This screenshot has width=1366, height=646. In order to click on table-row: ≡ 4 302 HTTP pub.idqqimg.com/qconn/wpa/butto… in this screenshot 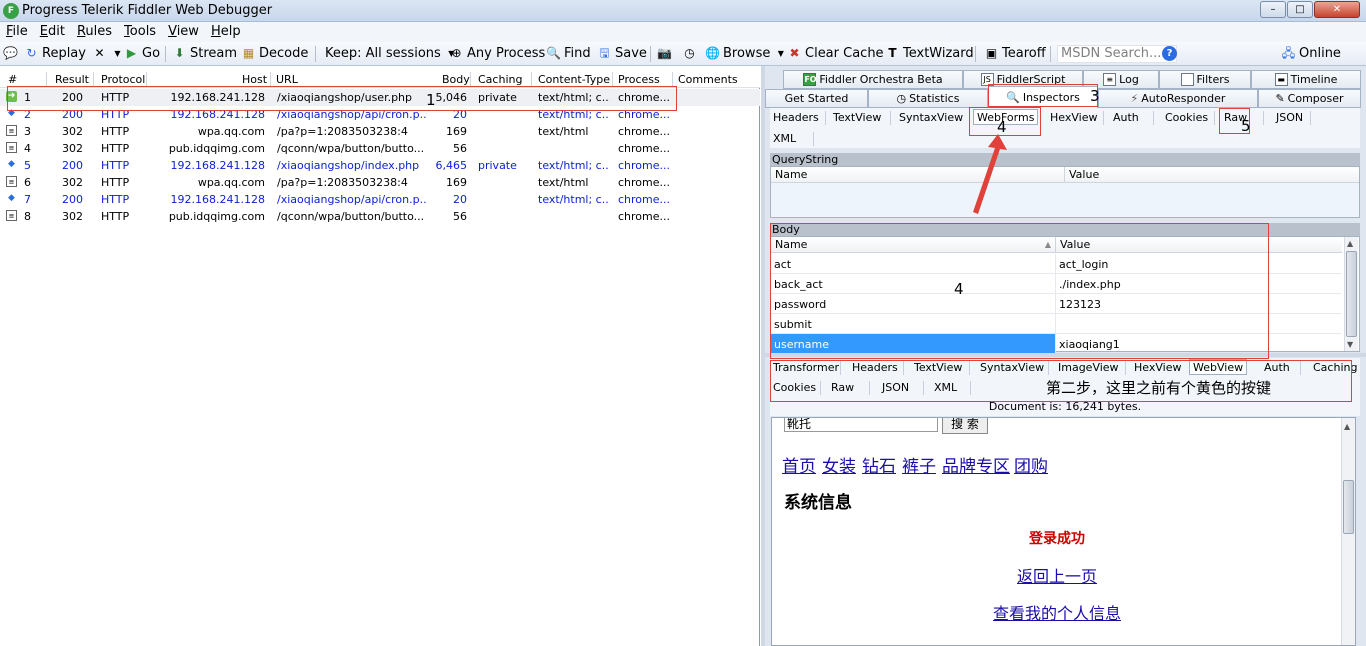, I will do `click(380, 148)`.